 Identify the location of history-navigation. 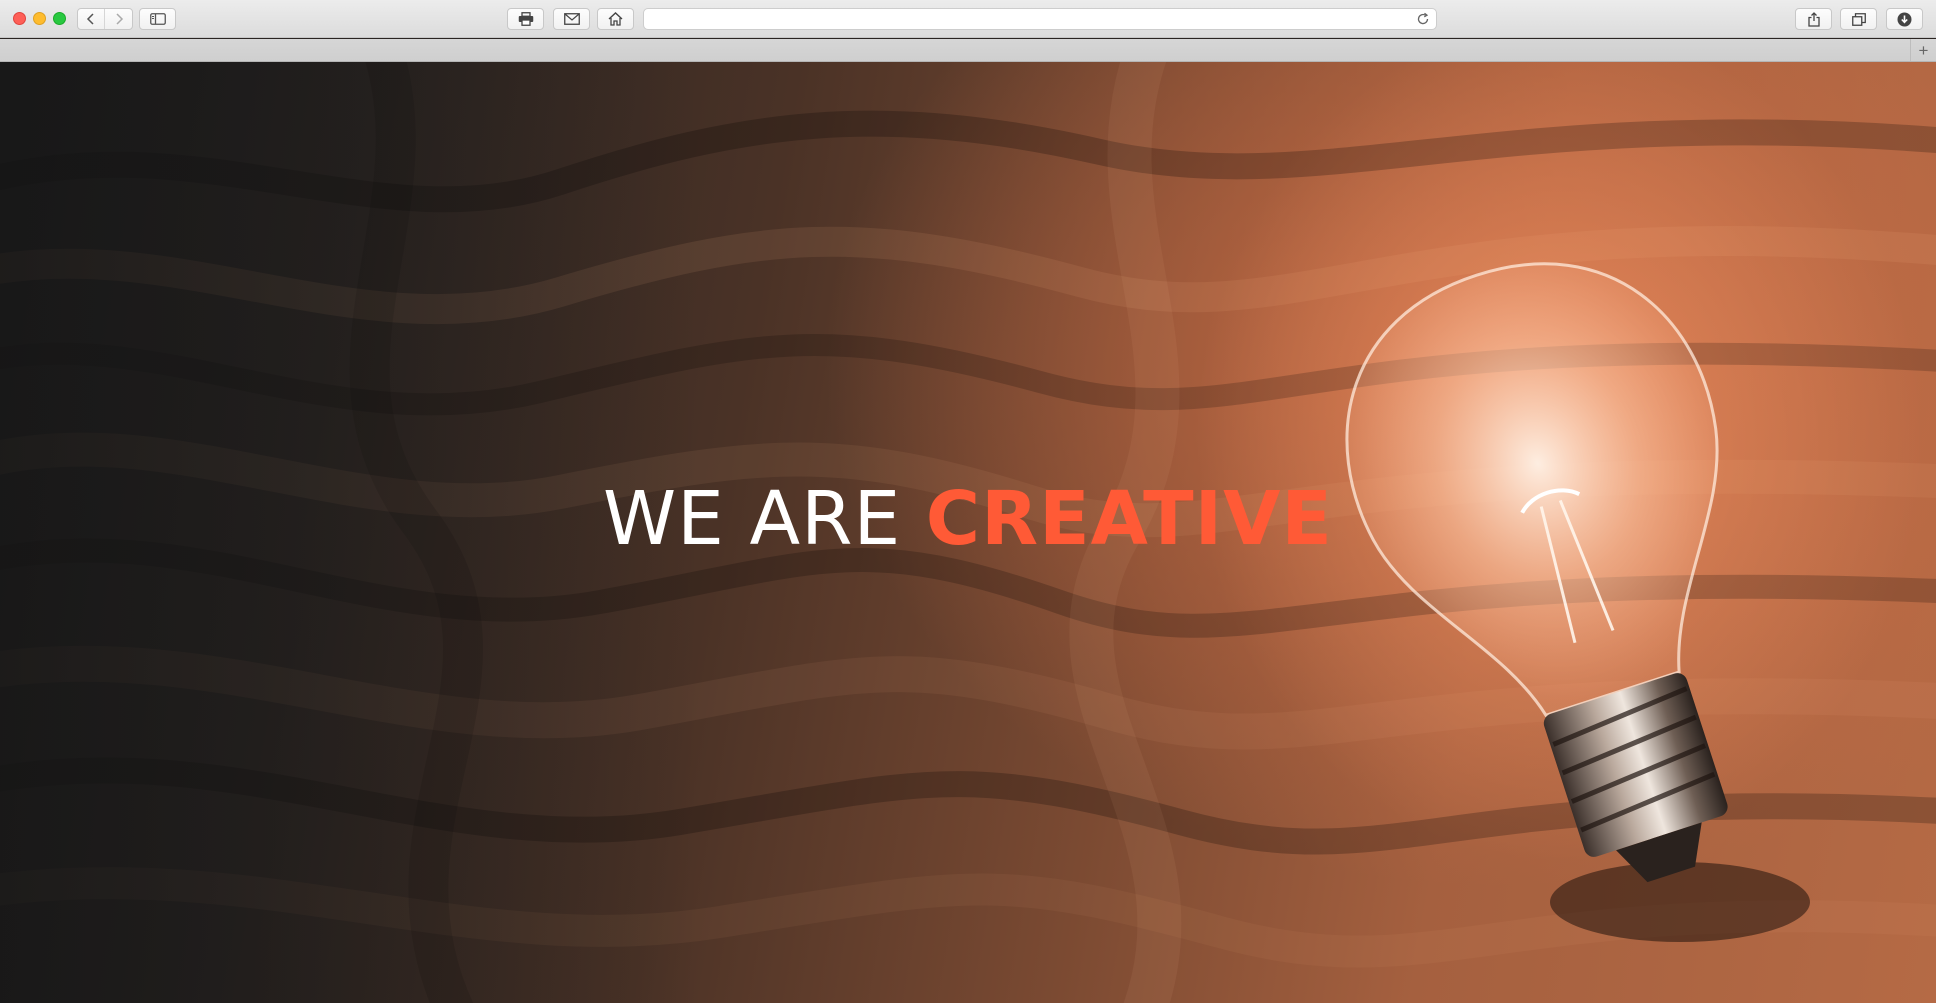
(105, 19).